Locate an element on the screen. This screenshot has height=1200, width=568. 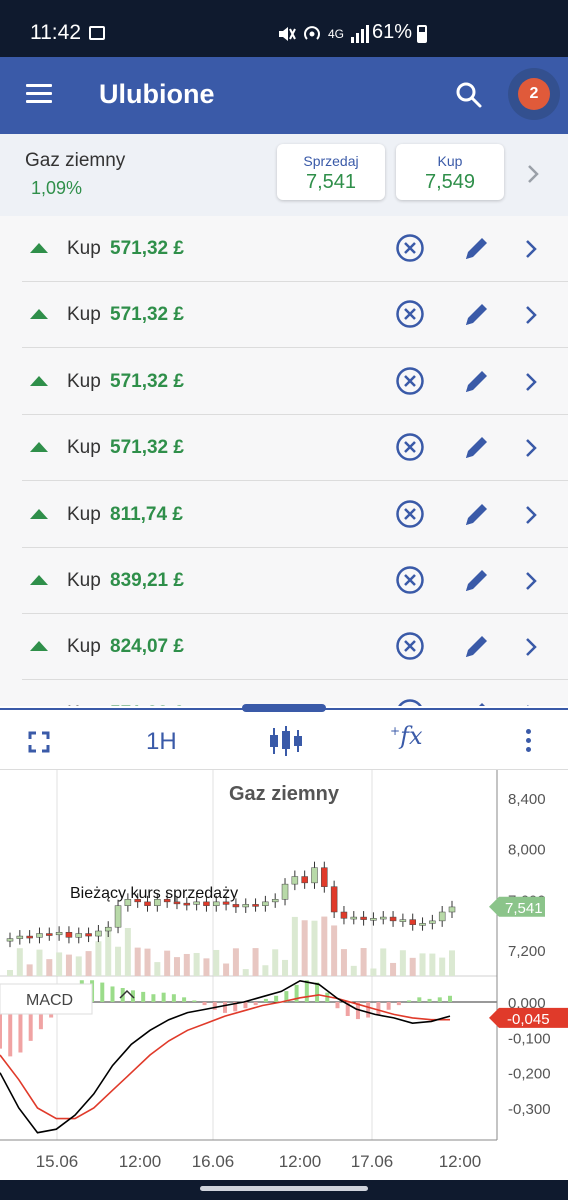
sell-button: Sprzedaj 7,541 is located at coordinates (331, 172).